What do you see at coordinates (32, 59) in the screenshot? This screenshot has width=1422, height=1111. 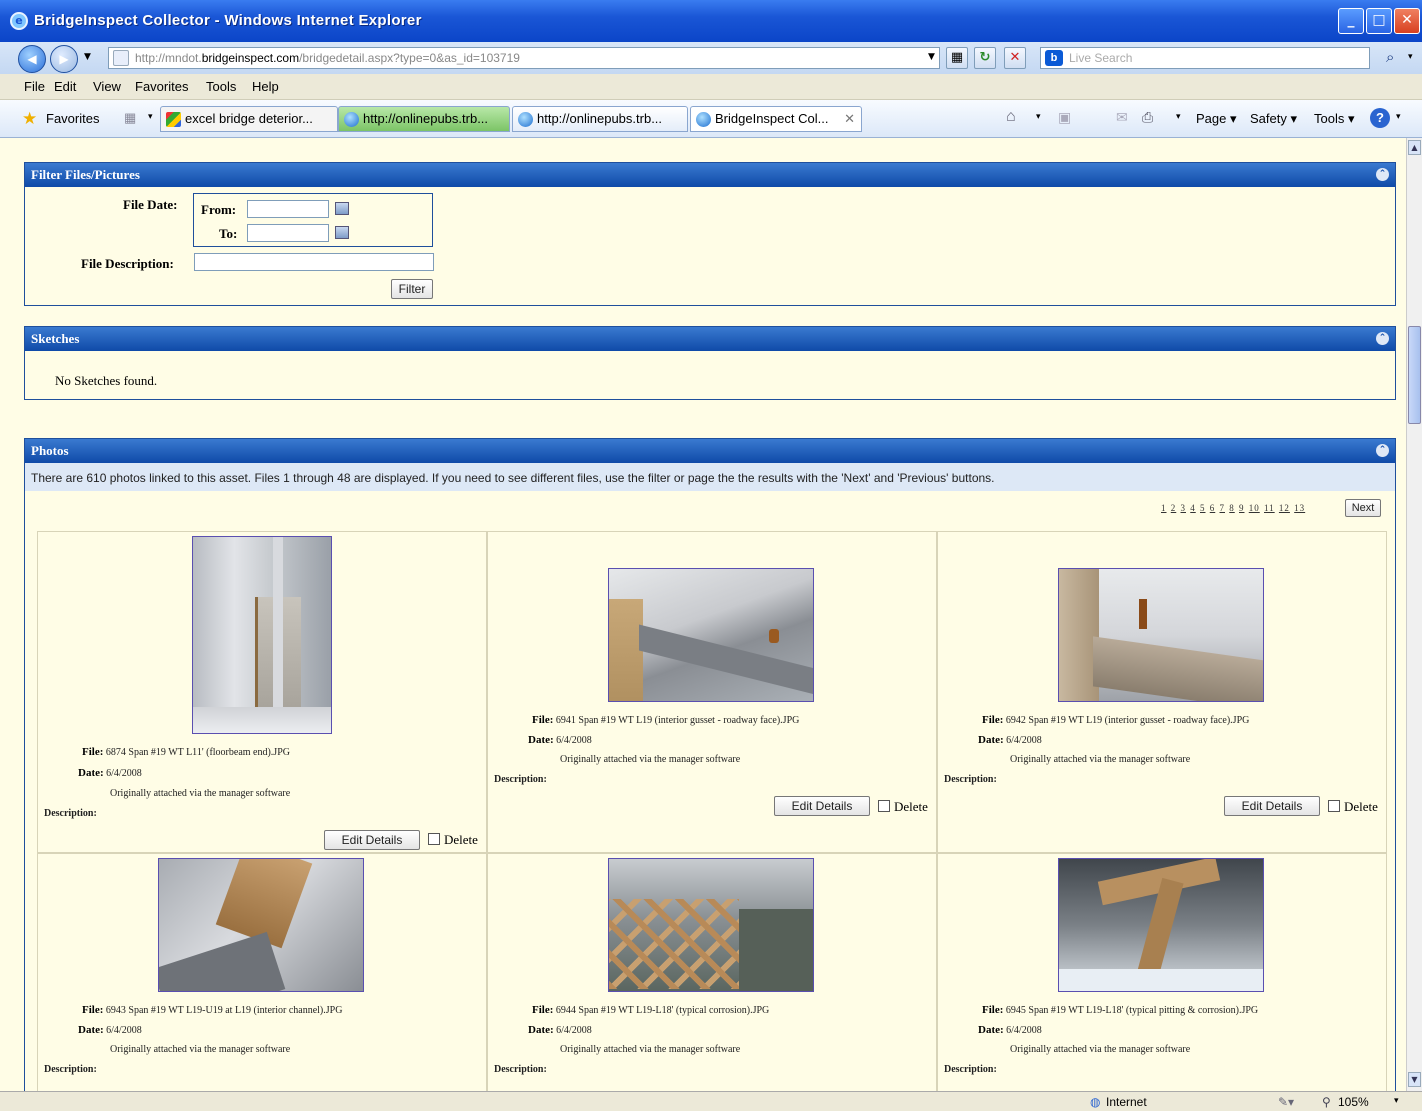 I see `back-button: ◀` at bounding box center [32, 59].